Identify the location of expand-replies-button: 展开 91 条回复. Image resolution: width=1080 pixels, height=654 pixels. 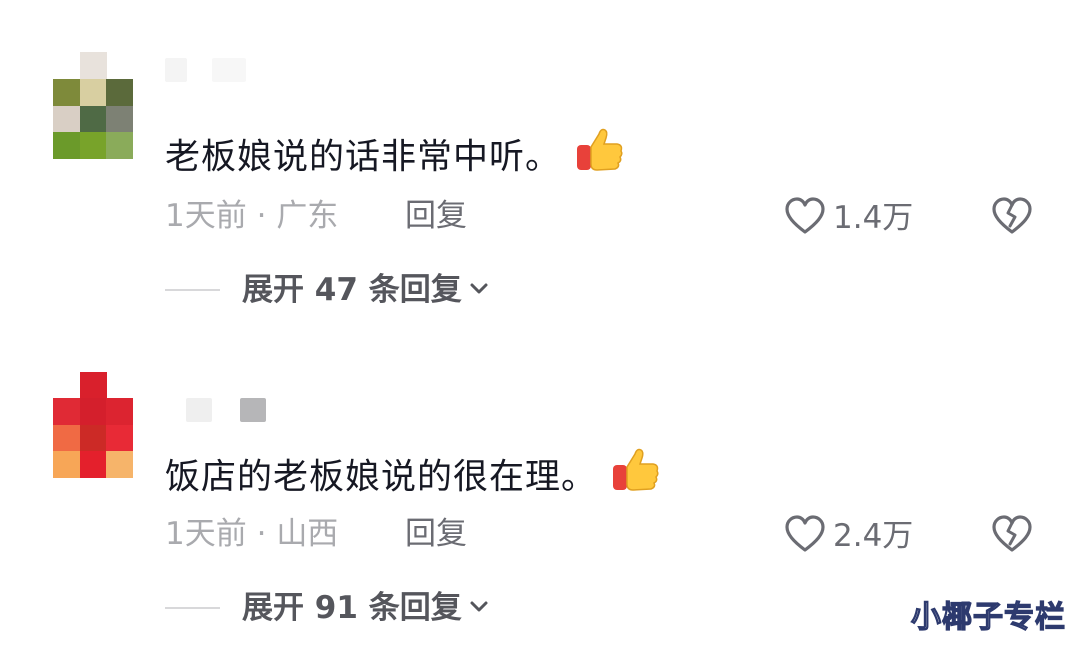
(327, 608).